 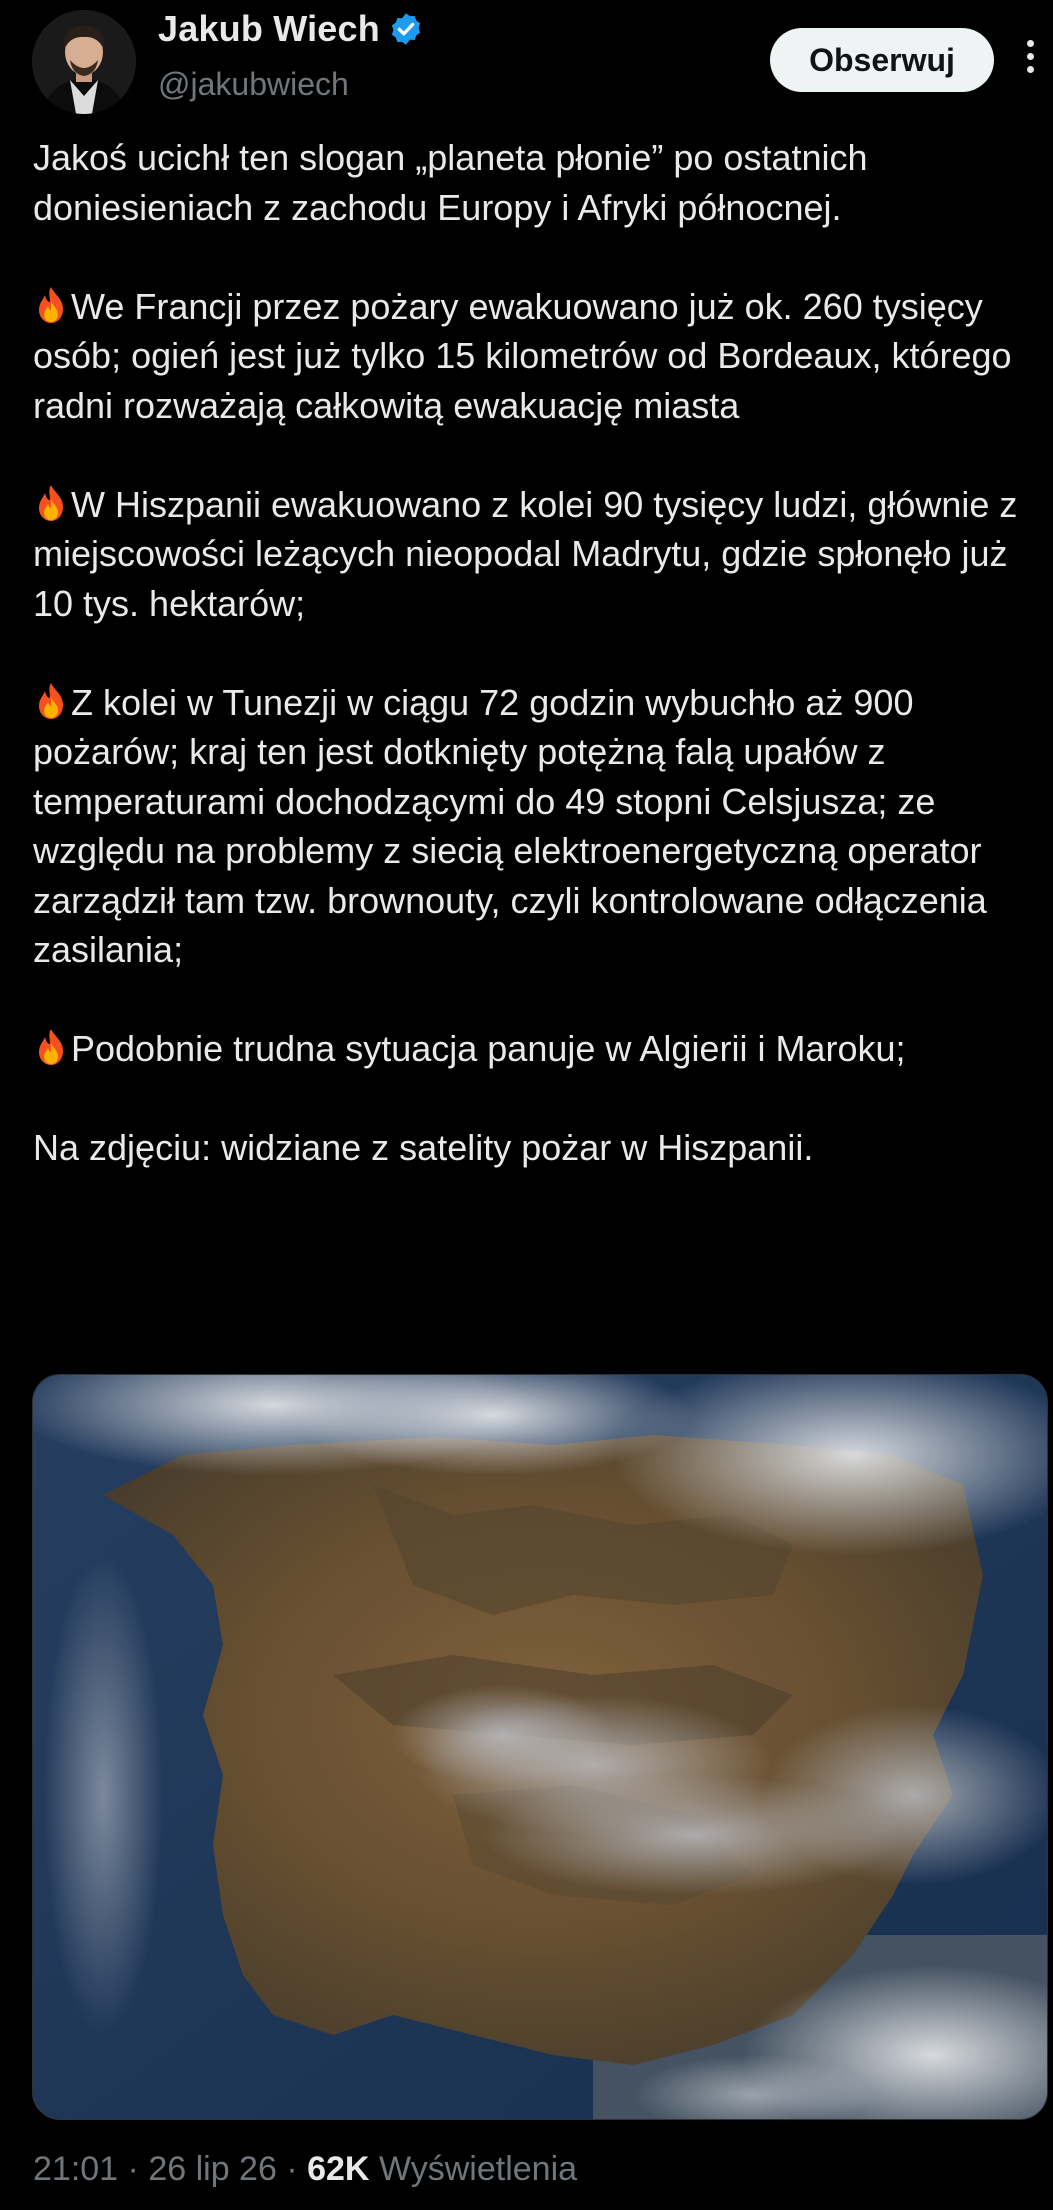 What do you see at coordinates (75, 2169) in the screenshot?
I see `tweet-time: 21:01` at bounding box center [75, 2169].